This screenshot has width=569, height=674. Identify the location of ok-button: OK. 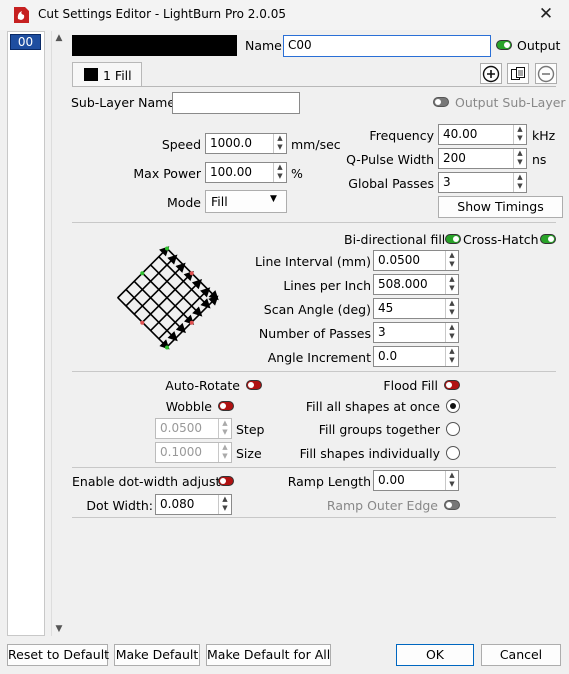
(435, 655).